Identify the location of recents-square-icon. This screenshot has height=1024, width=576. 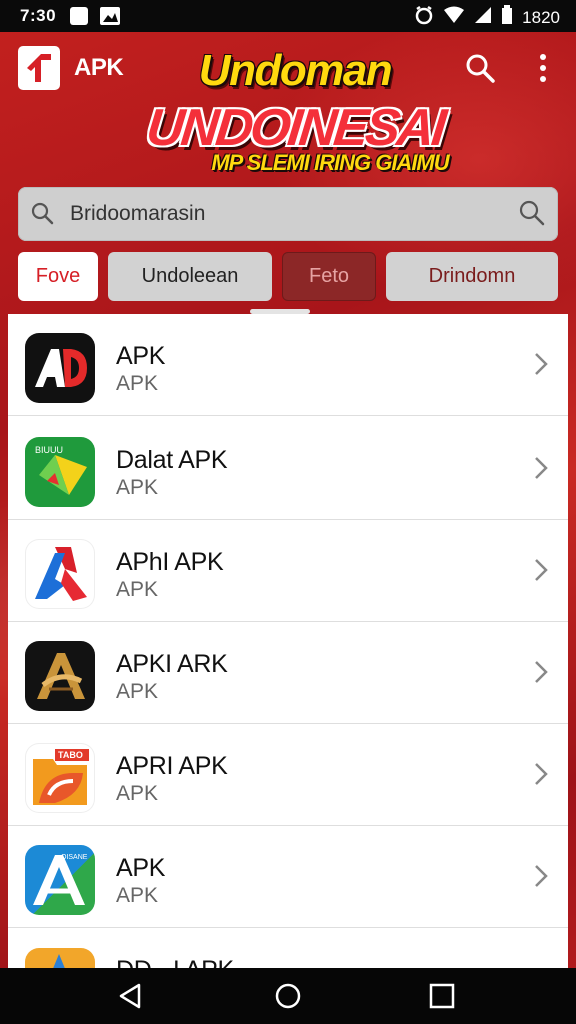
(442, 996).